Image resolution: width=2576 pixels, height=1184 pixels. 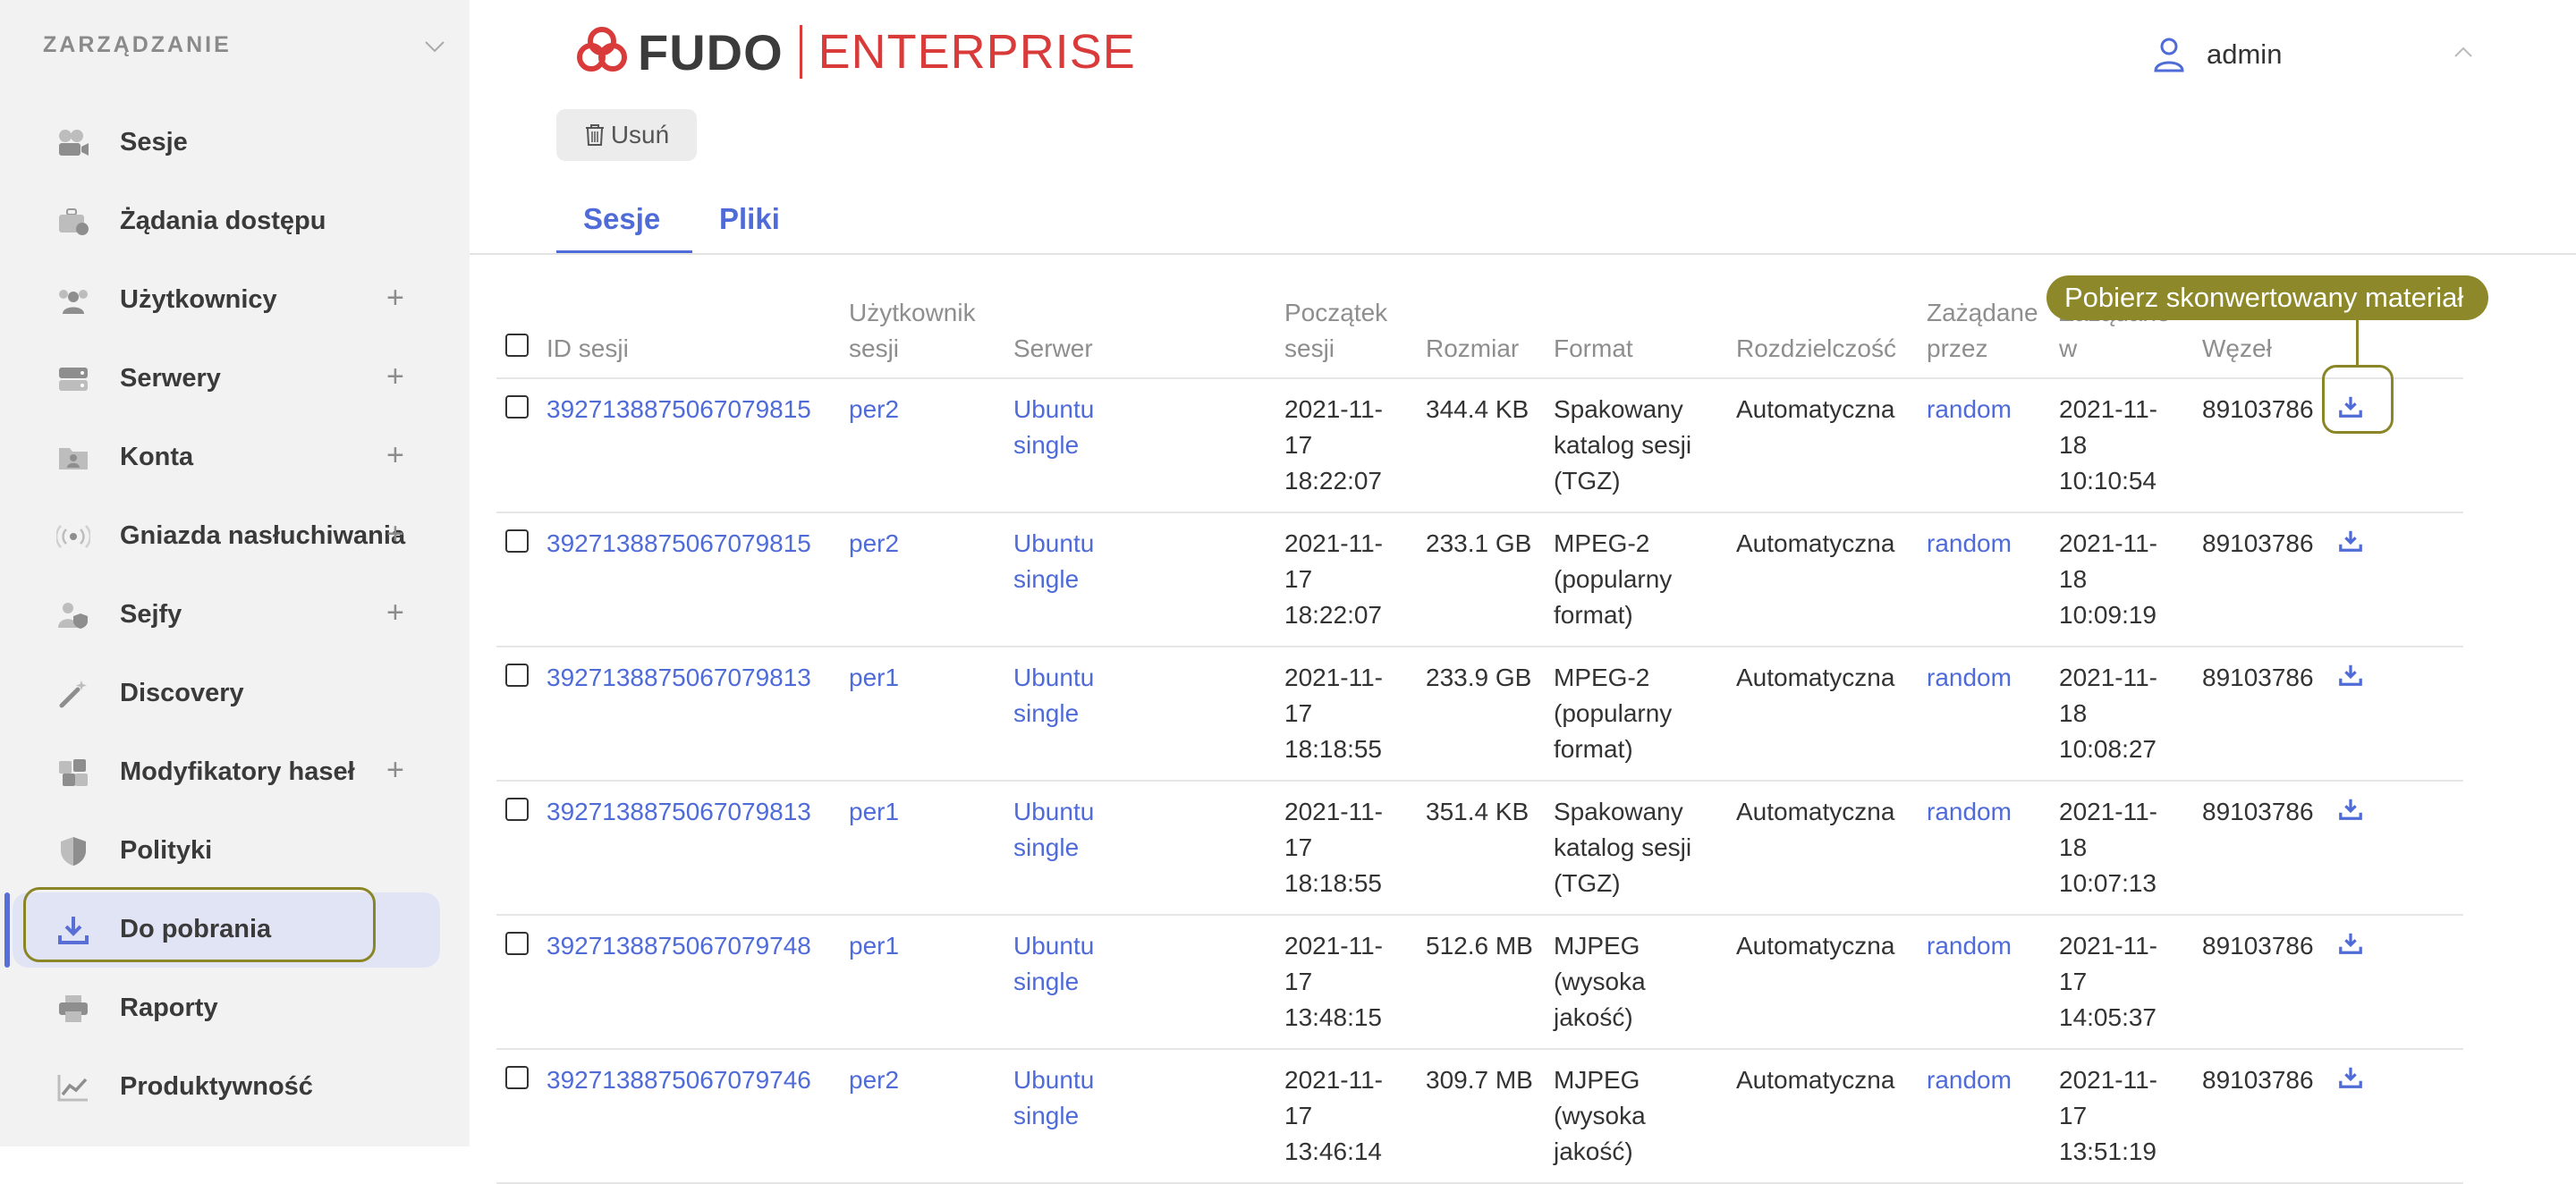 I want to click on select-all-checkbox, so click(x=517, y=345).